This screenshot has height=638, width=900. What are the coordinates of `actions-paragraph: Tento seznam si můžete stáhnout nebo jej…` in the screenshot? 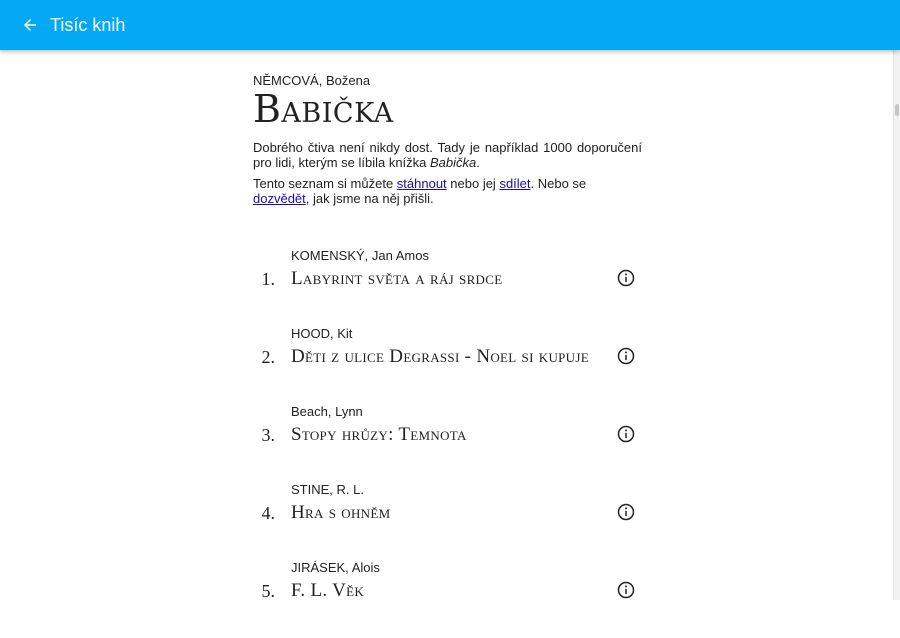 It's located at (420, 190).